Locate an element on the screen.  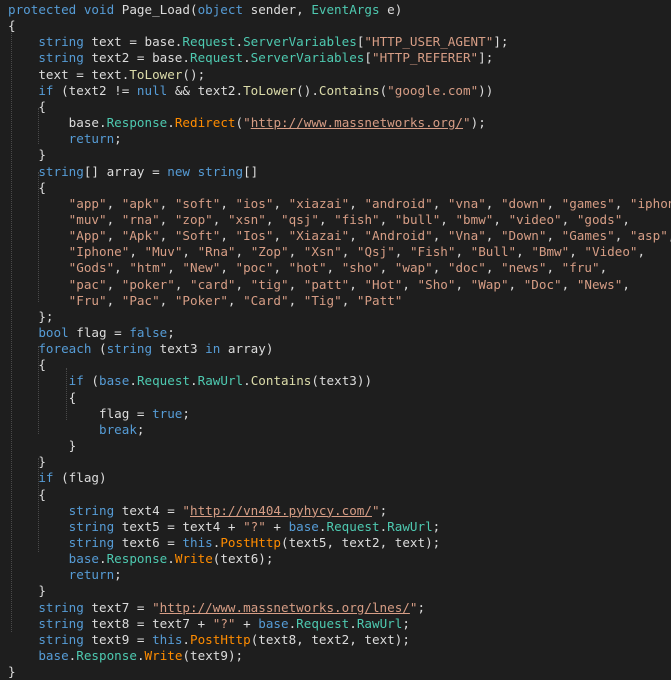
code-token: "xiazai" is located at coordinates (319, 203).